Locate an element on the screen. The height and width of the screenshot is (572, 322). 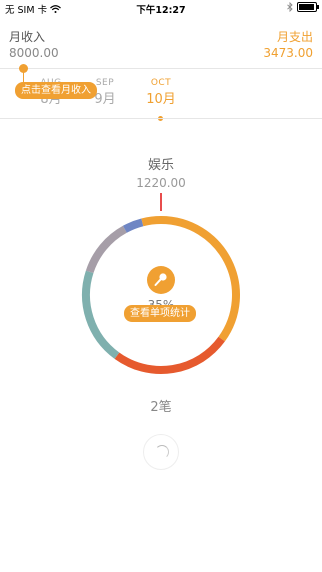
category-stats-tip: 查看单项统计 is located at coordinates (160, 313).